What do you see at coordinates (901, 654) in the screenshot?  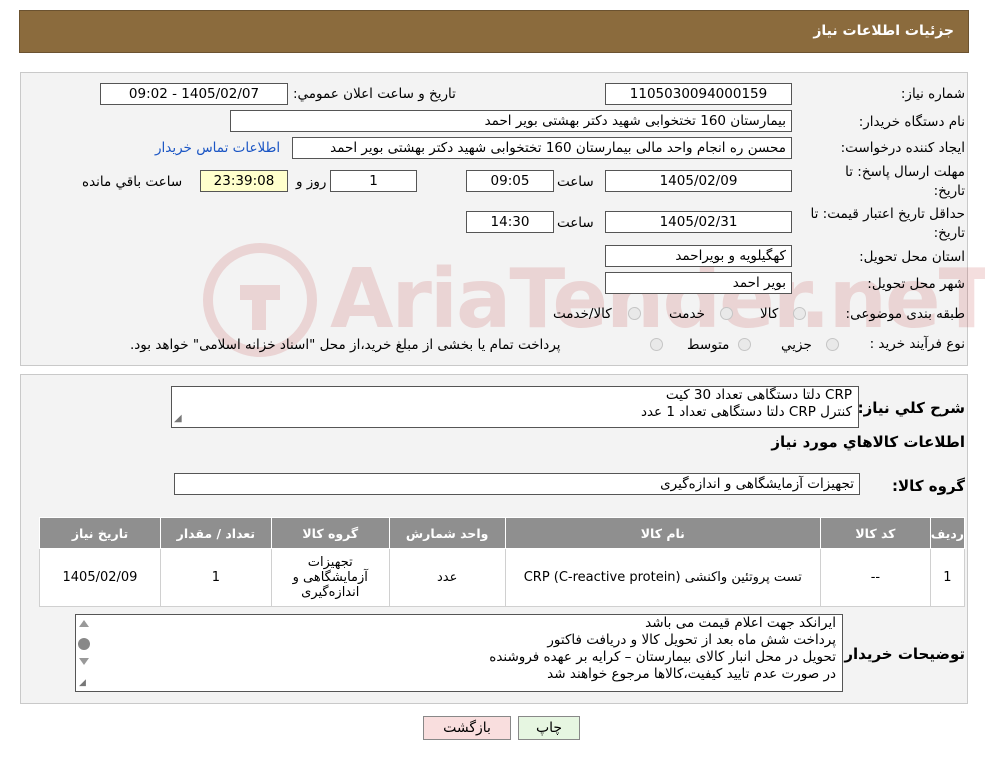 I see `buyer-notes-label: توضیحات خریدار:` at bounding box center [901, 654].